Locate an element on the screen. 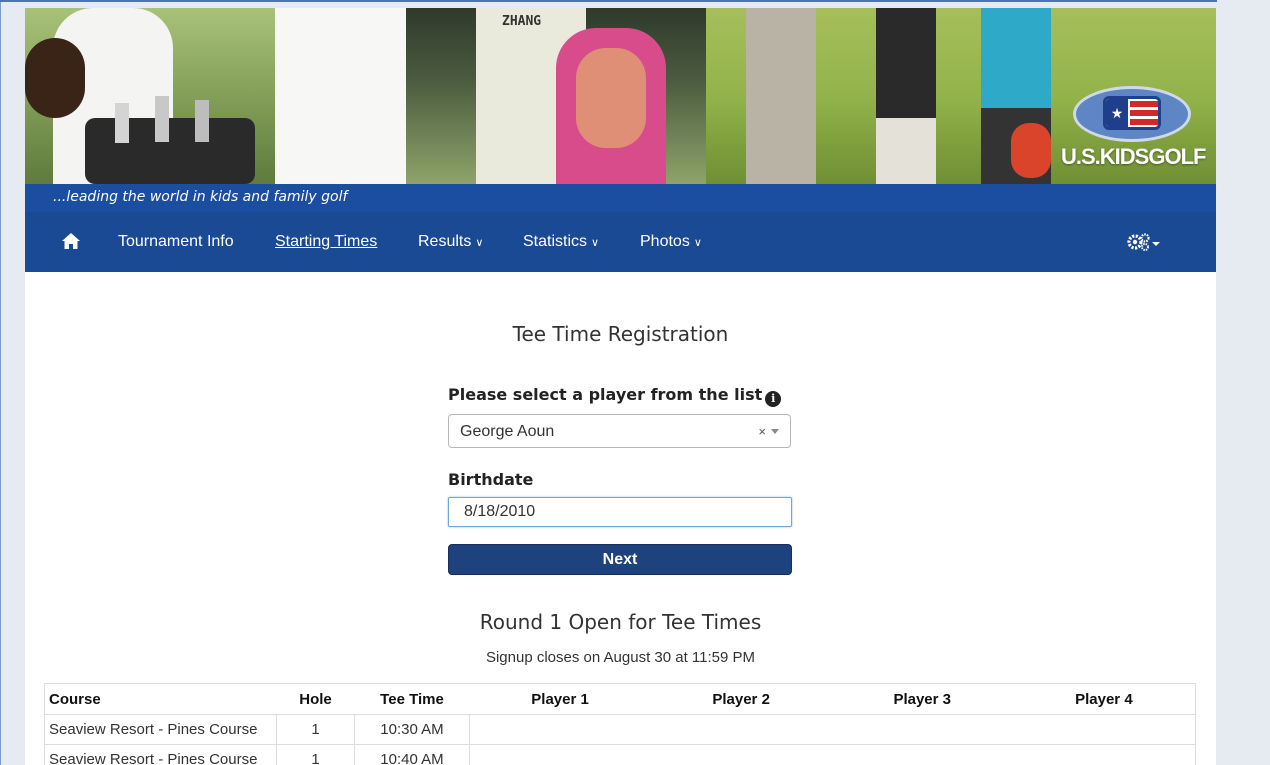  nav-starting-times-label: Starting Times is located at coordinates (326, 241).